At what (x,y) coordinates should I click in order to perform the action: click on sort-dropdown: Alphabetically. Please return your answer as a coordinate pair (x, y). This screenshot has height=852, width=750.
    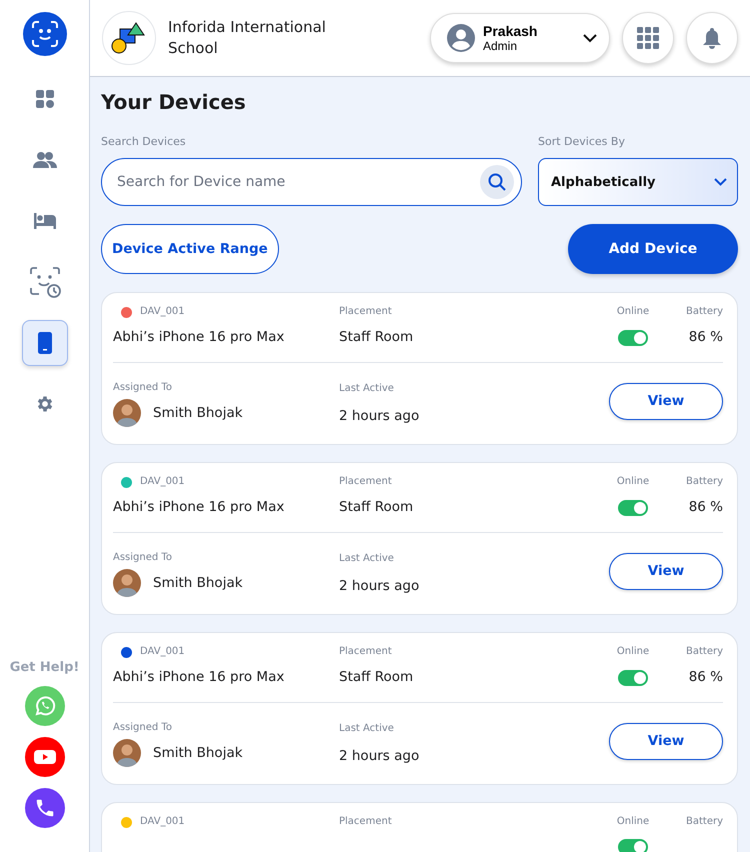
    Looking at the image, I should click on (638, 182).